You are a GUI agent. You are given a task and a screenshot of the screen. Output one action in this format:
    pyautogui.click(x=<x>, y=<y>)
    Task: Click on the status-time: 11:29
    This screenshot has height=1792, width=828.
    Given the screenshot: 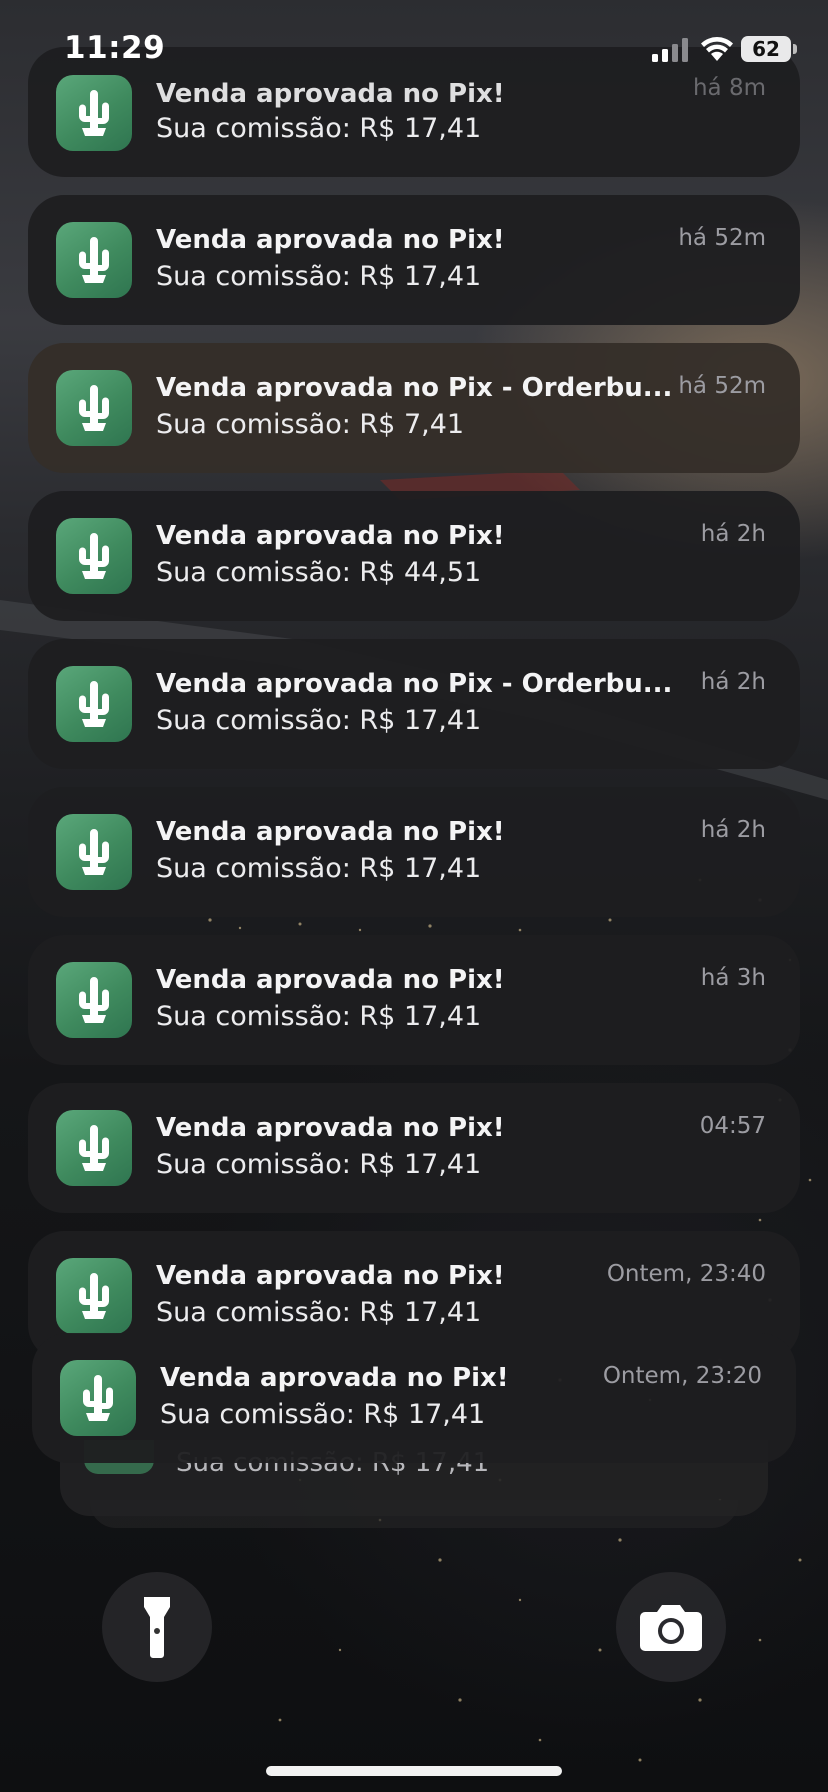 What is the action you would take?
    pyautogui.click(x=115, y=48)
    